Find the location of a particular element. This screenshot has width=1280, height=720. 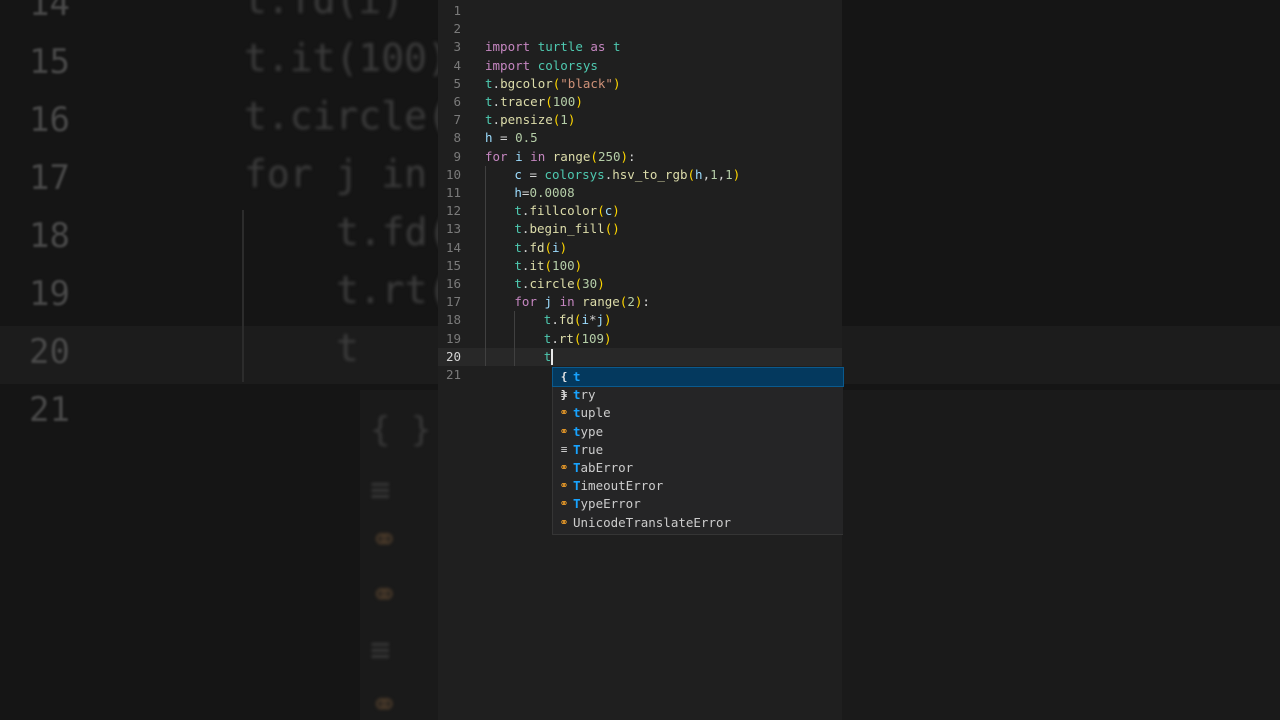

suggest-item-label: TypeError is located at coordinates (607, 504).